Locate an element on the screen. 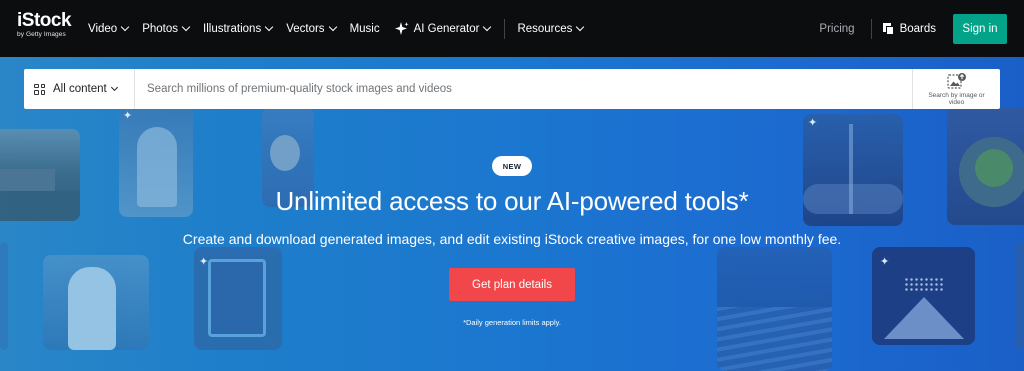 This screenshot has height=371, width=1024. nav-item-label: AI Generator is located at coordinates (446, 28).